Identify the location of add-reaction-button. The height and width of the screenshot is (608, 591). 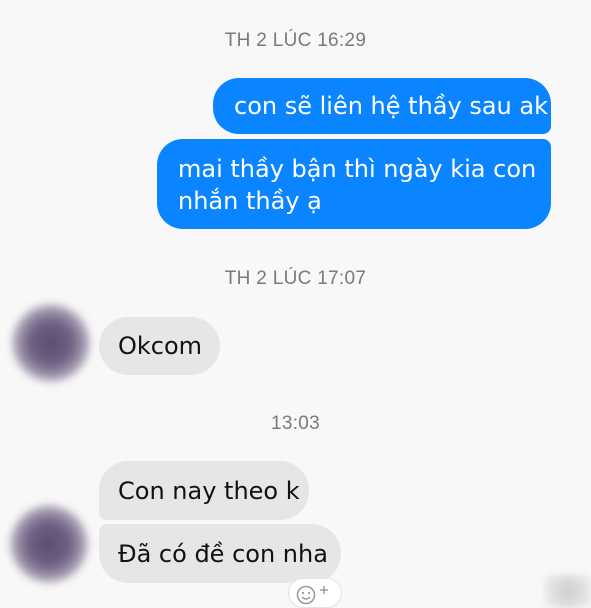
(315, 593).